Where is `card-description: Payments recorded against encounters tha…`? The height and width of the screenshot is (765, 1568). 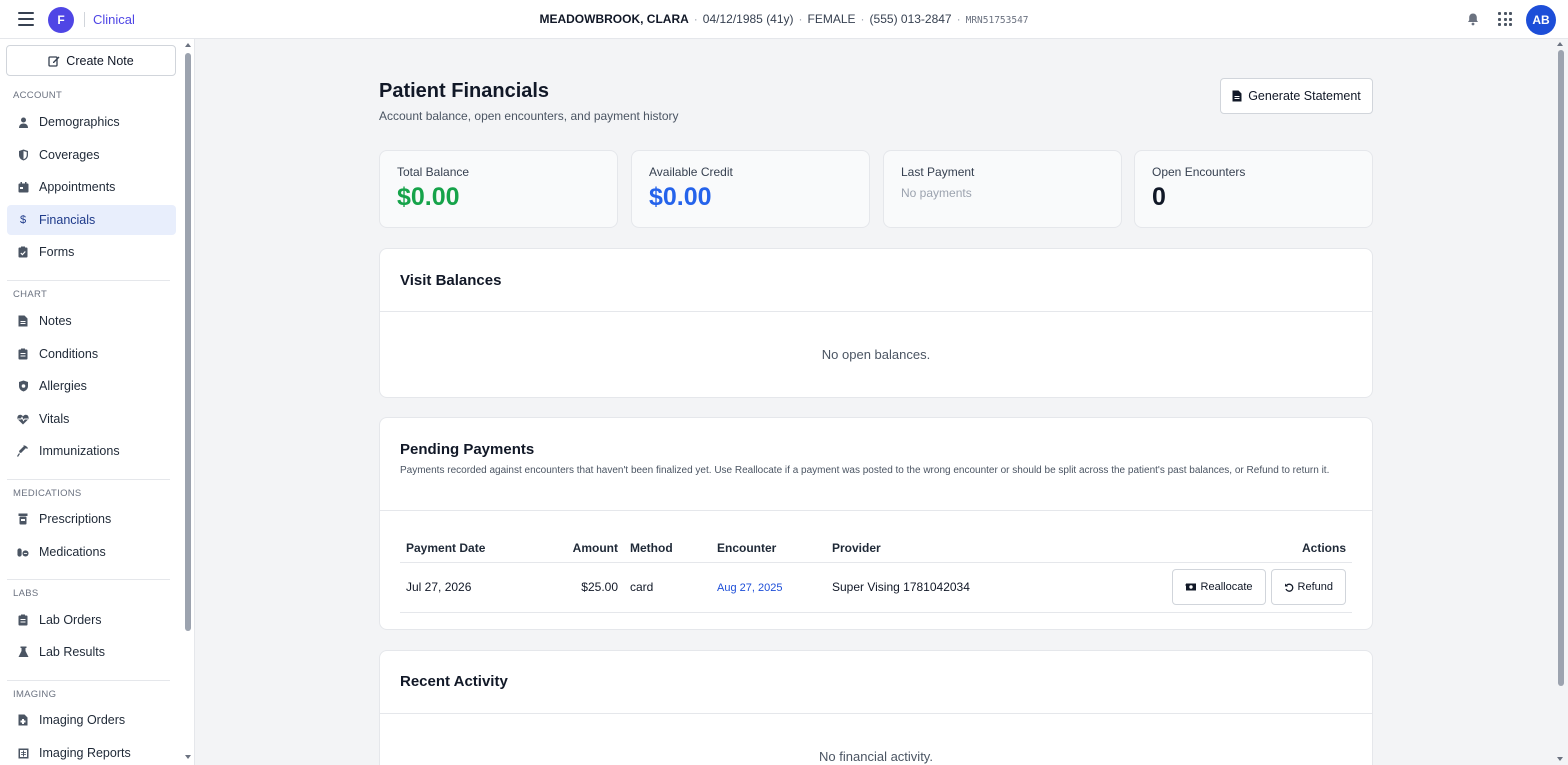
card-description: Payments recorded against encounters tha… is located at coordinates (865, 470).